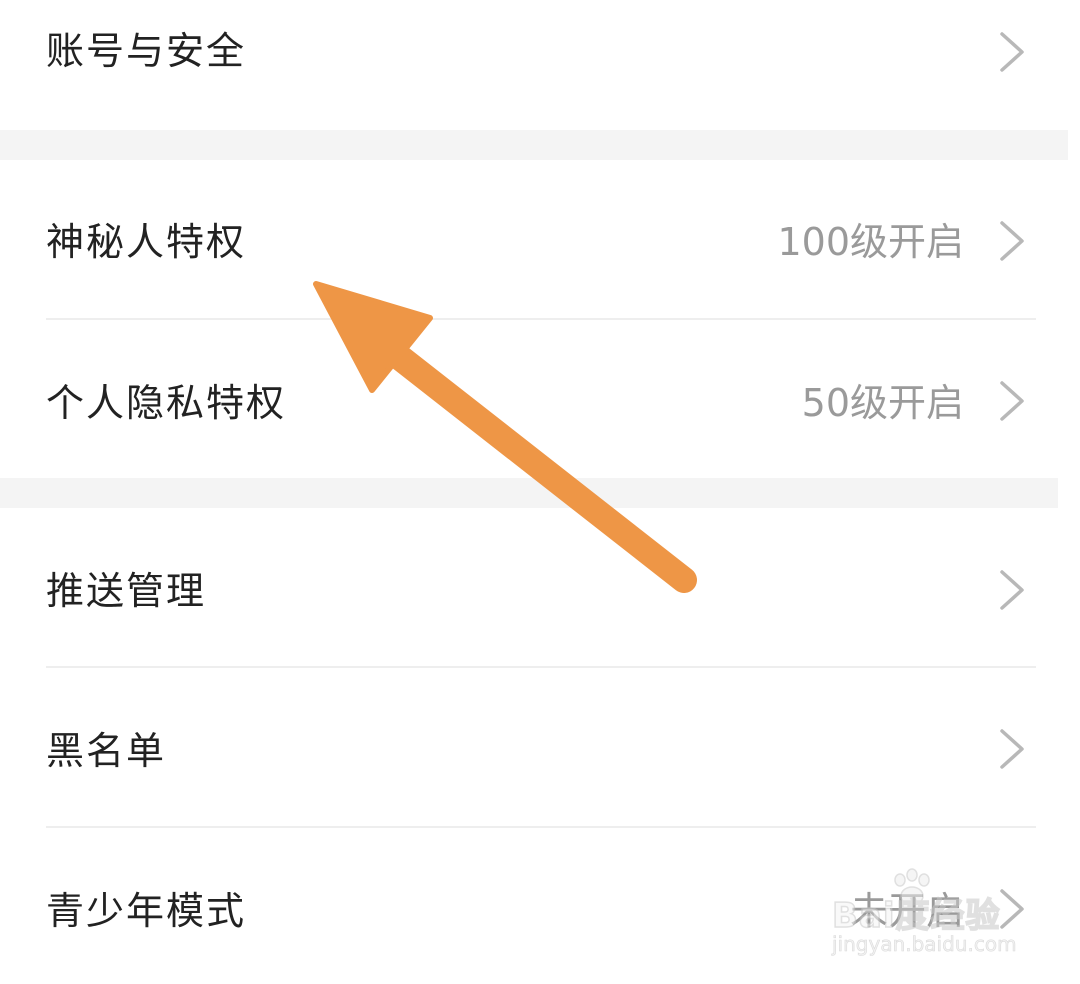  I want to click on settings-item-label: 个人隐私特权, so click(166, 403).